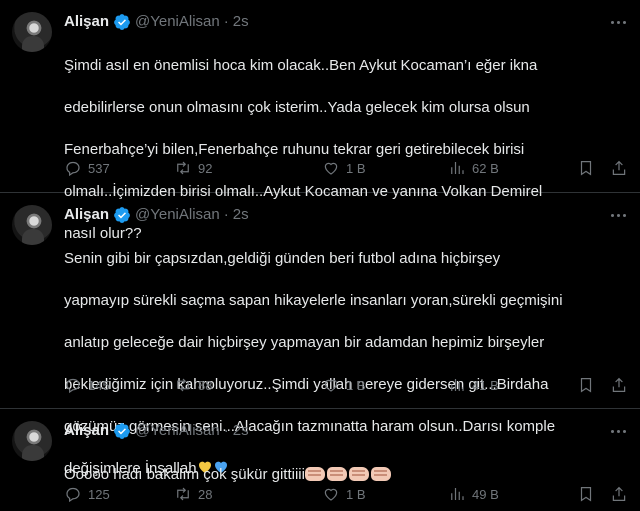 Image resolution: width=640 pixels, height=511 pixels. I want to click on action-bar: 537 92 1 B 62 B, so click(346, 168).